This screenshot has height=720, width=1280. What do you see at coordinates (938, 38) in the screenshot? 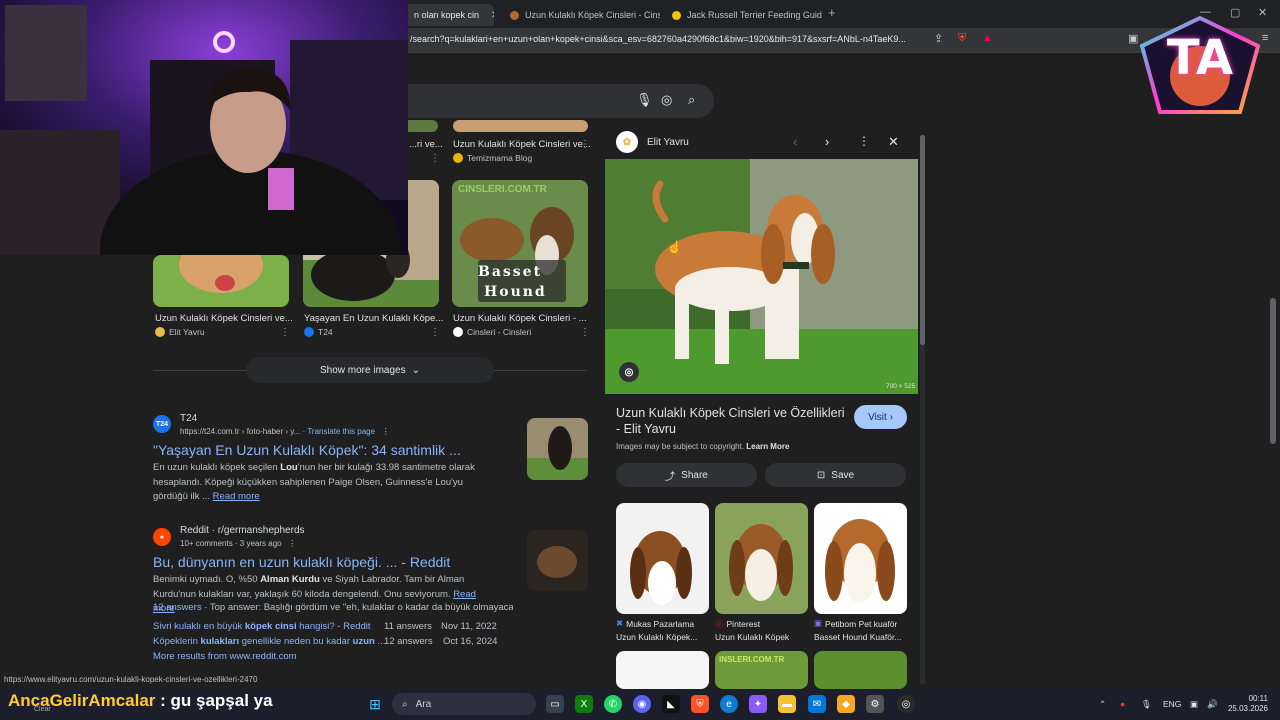
I see `share-page-icon: ⇪` at bounding box center [938, 38].